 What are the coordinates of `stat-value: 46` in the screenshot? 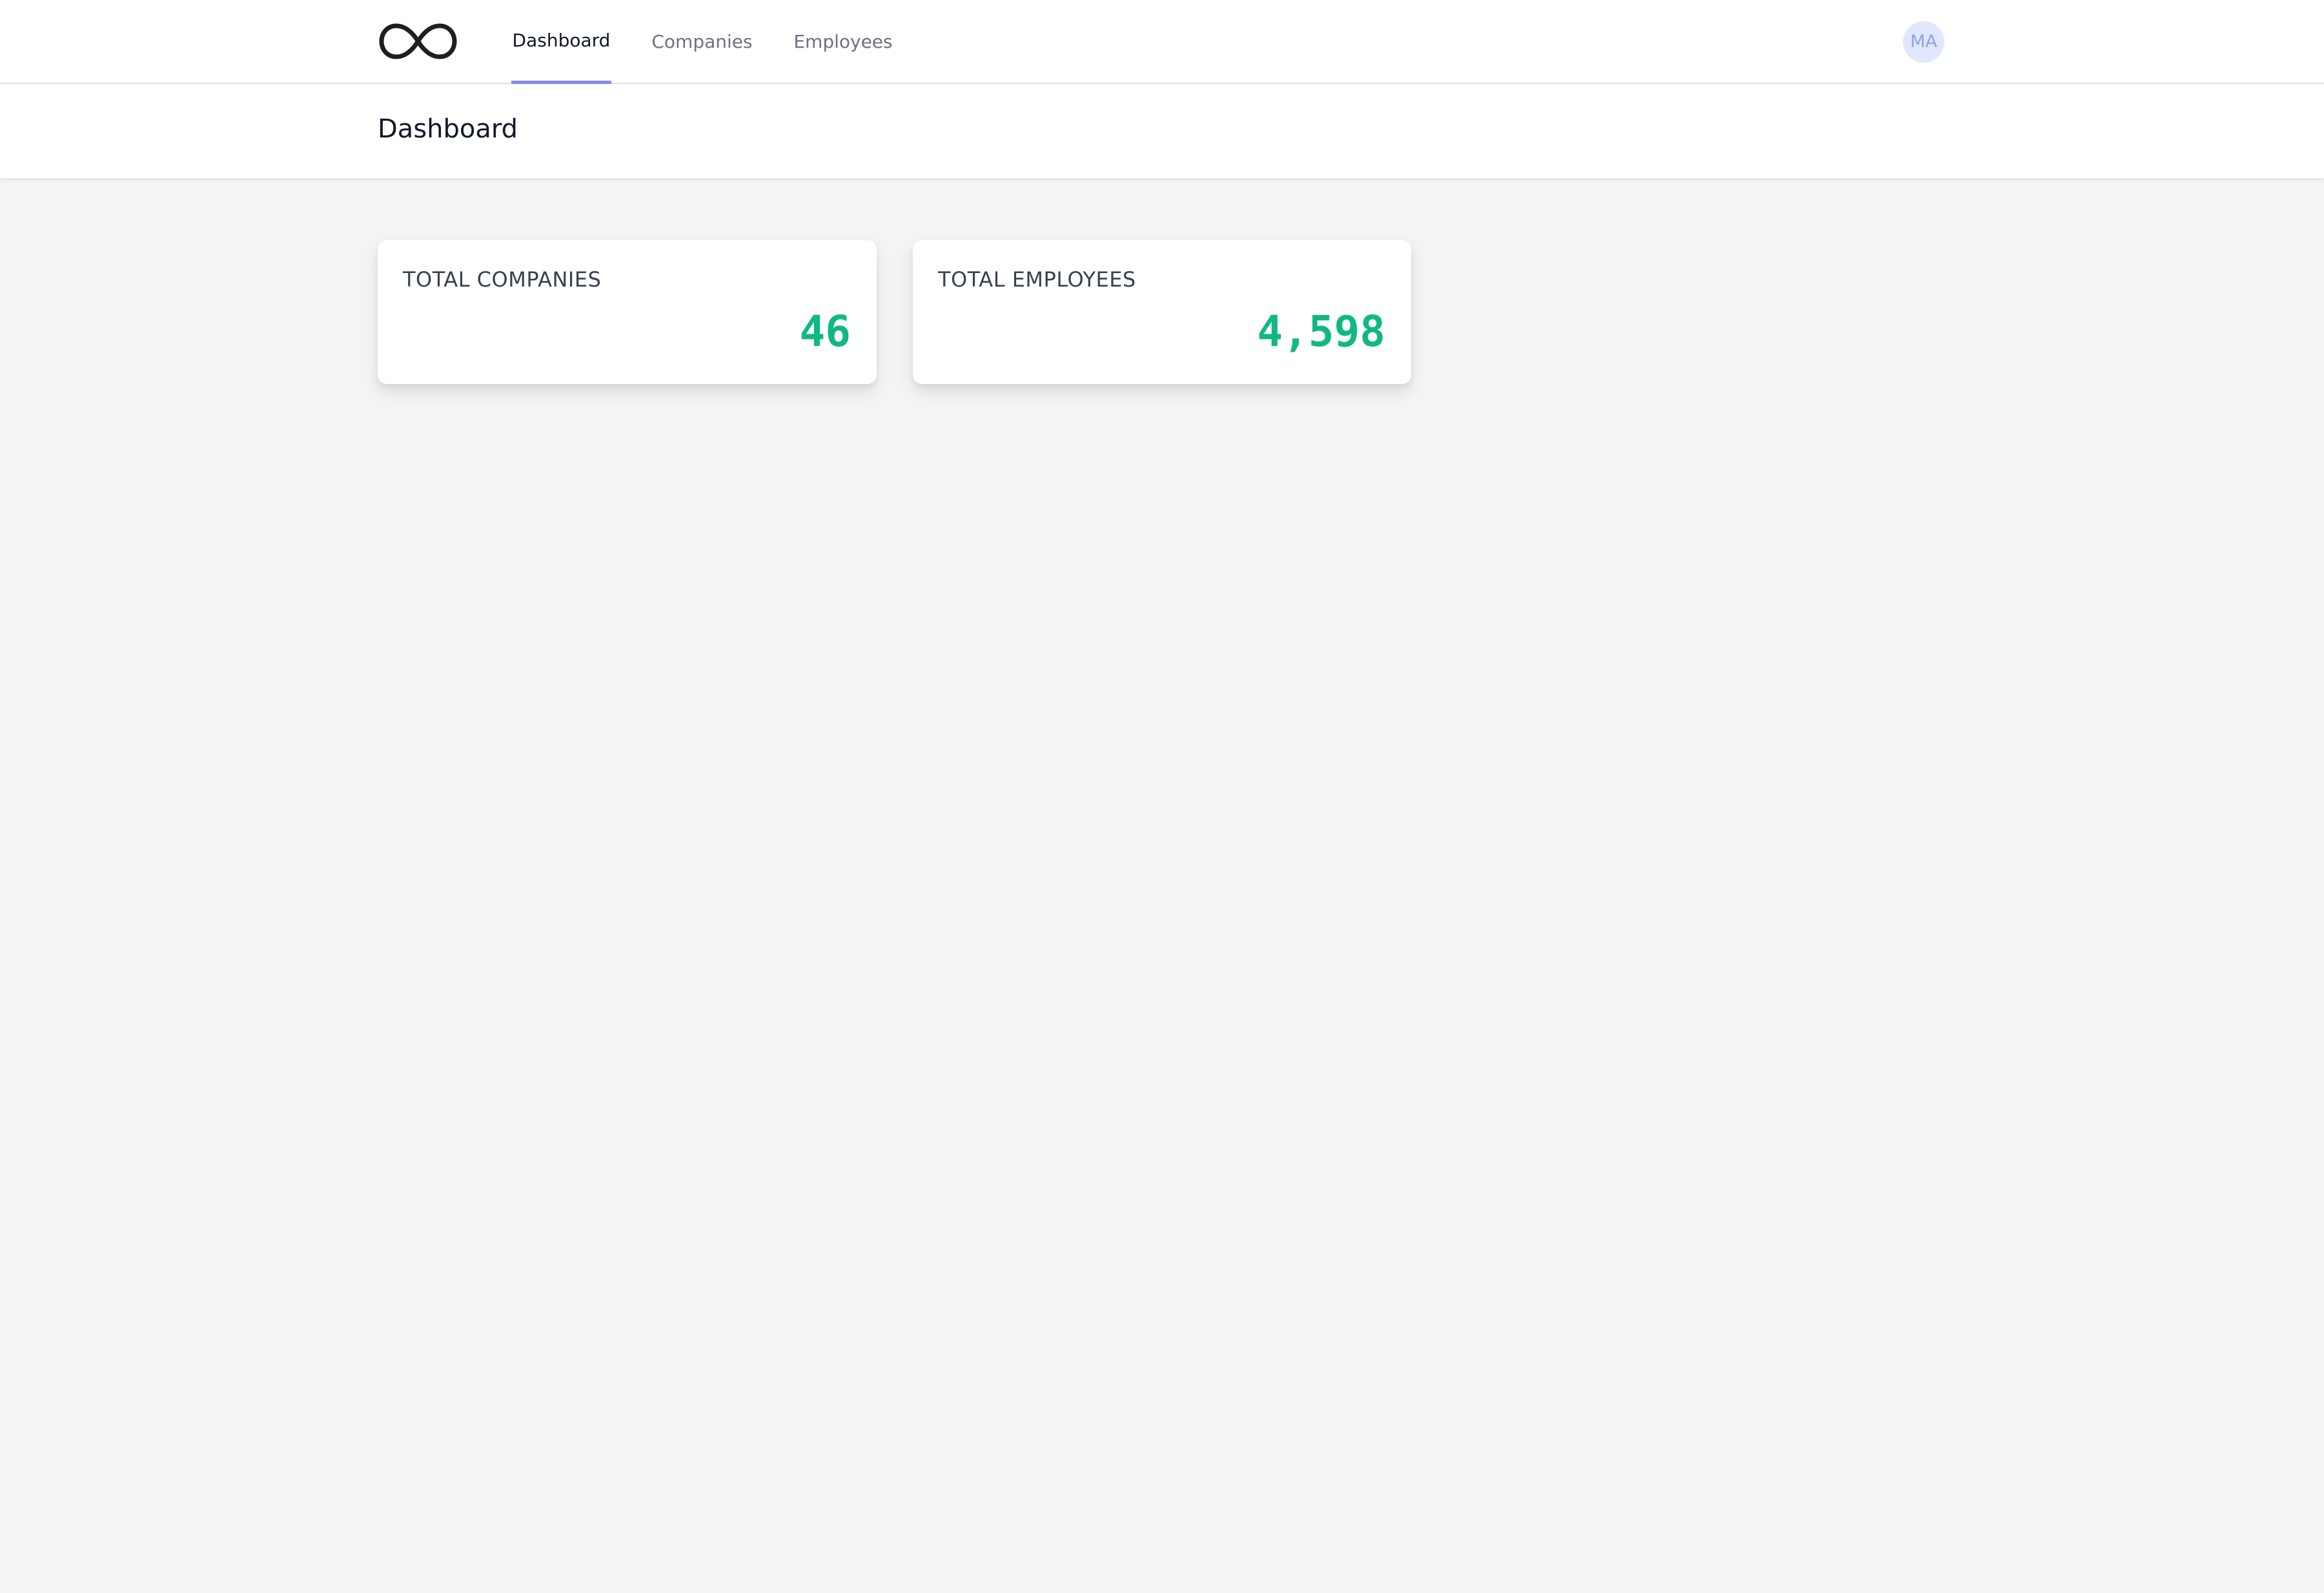 It's located at (825, 332).